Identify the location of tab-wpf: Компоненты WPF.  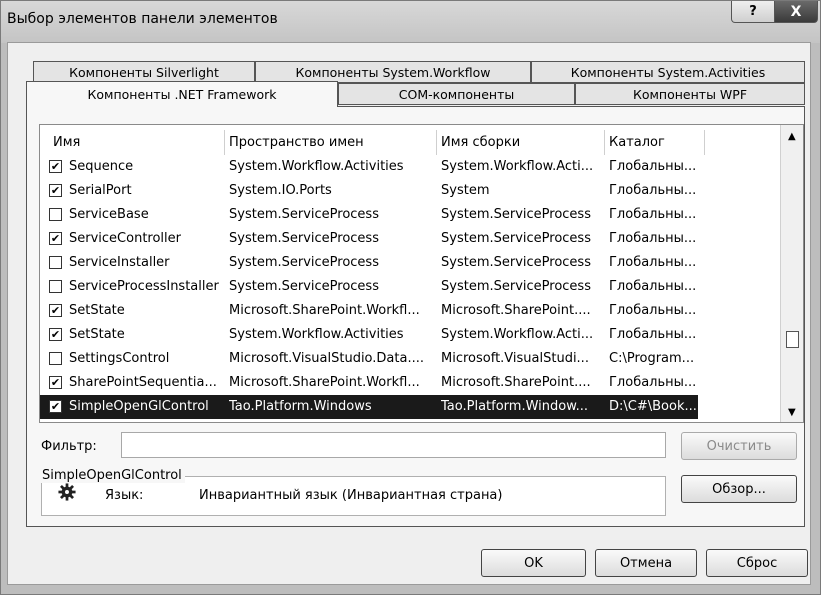
(690, 94).